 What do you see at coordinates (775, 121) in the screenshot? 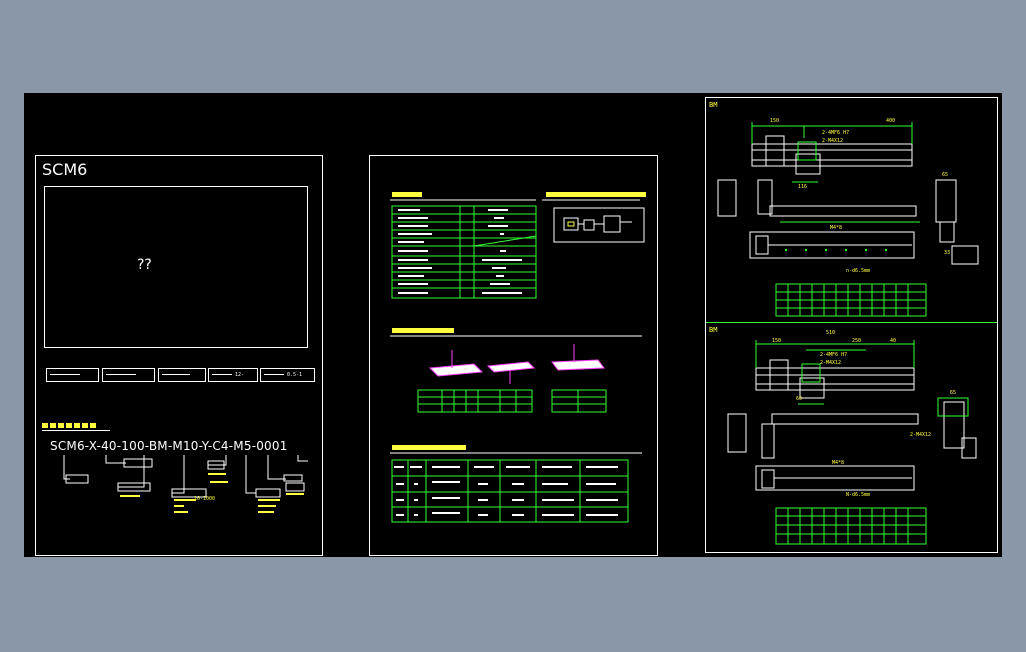
I see `dim-top-150: 150` at bounding box center [775, 121].